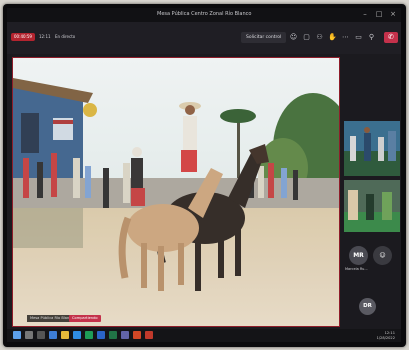  What do you see at coordinates (113, 335) in the screenshot?
I see `excel-icon` at bounding box center [113, 335].